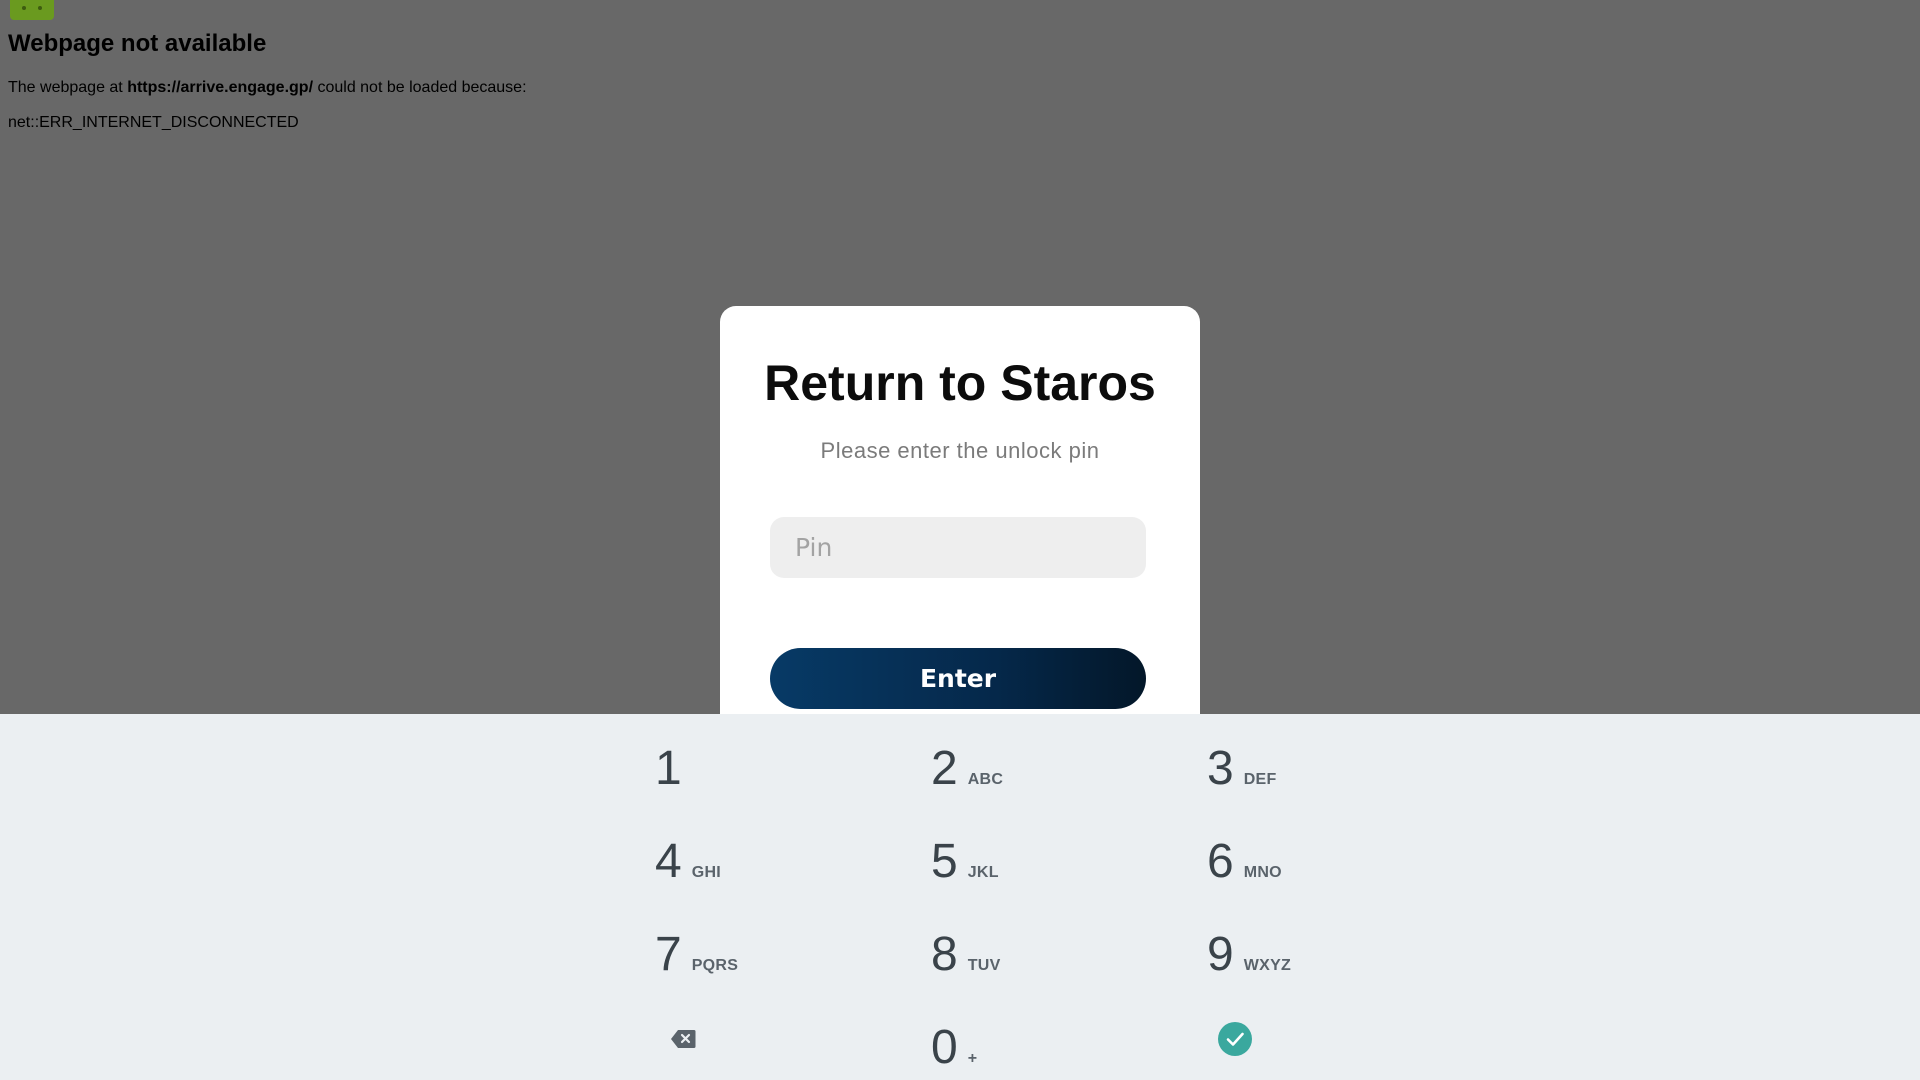 Image resolution: width=1920 pixels, height=1080 pixels. I want to click on key-2: 2 ABC, so click(1021, 769).